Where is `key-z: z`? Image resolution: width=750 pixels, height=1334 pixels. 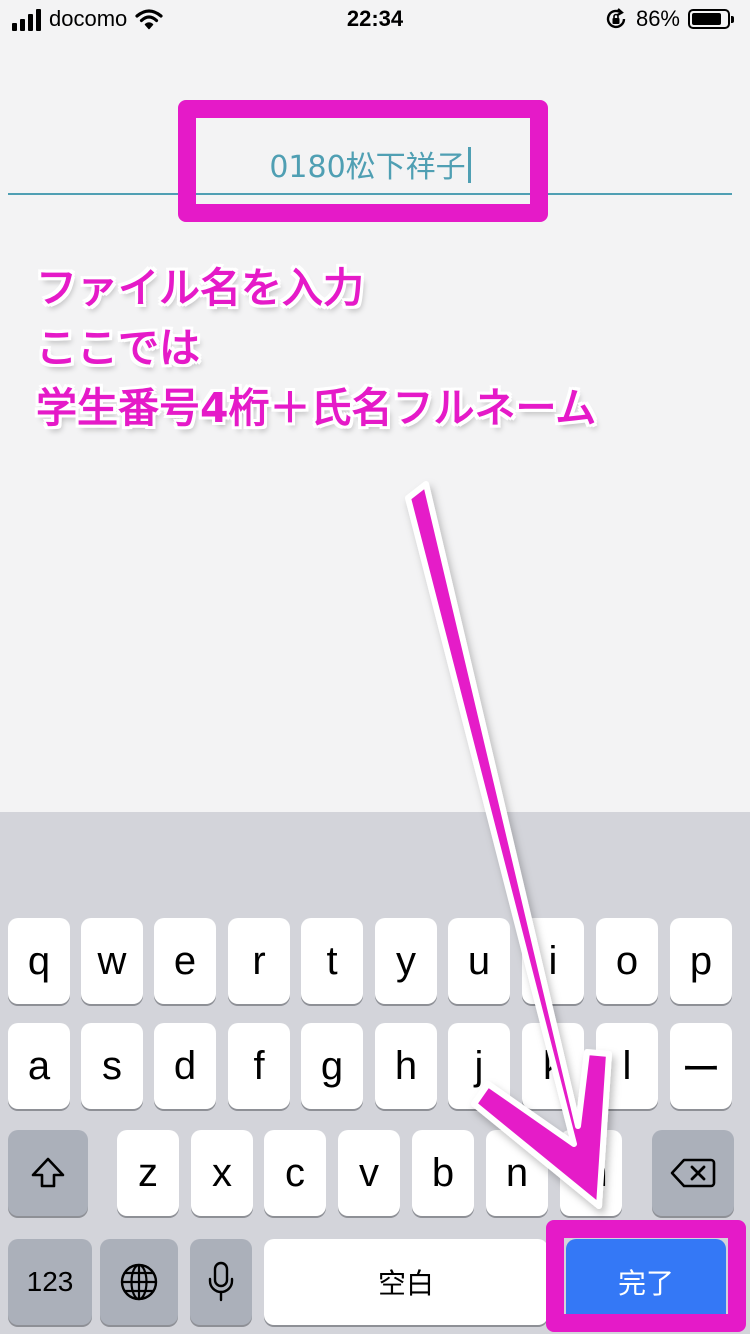
key-z: z is located at coordinates (148, 1173).